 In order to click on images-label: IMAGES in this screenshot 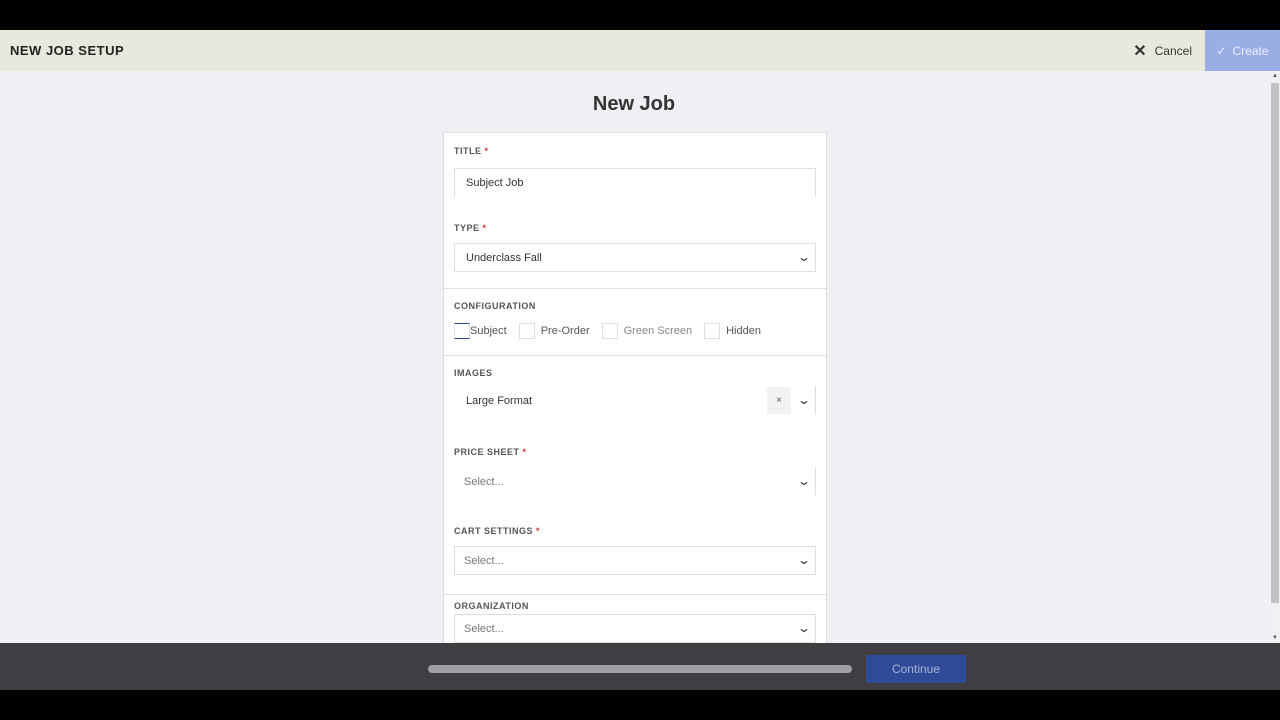, I will do `click(473, 373)`.